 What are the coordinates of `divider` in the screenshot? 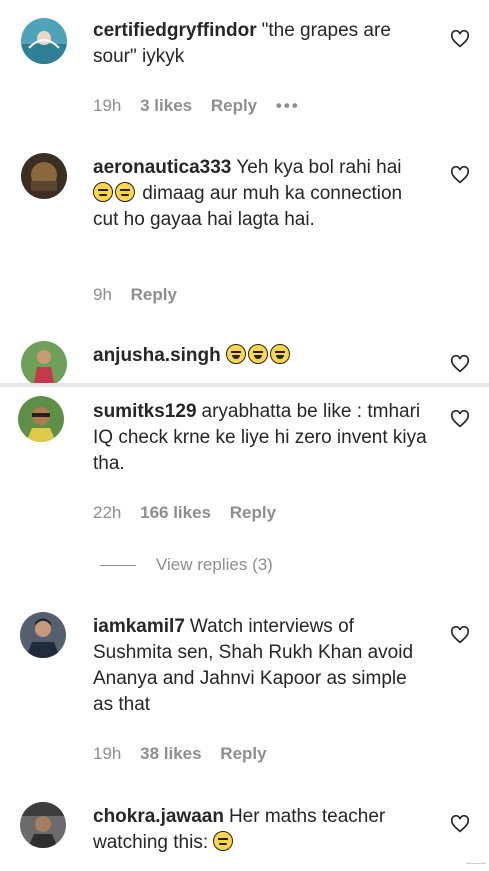 It's located at (244, 385).